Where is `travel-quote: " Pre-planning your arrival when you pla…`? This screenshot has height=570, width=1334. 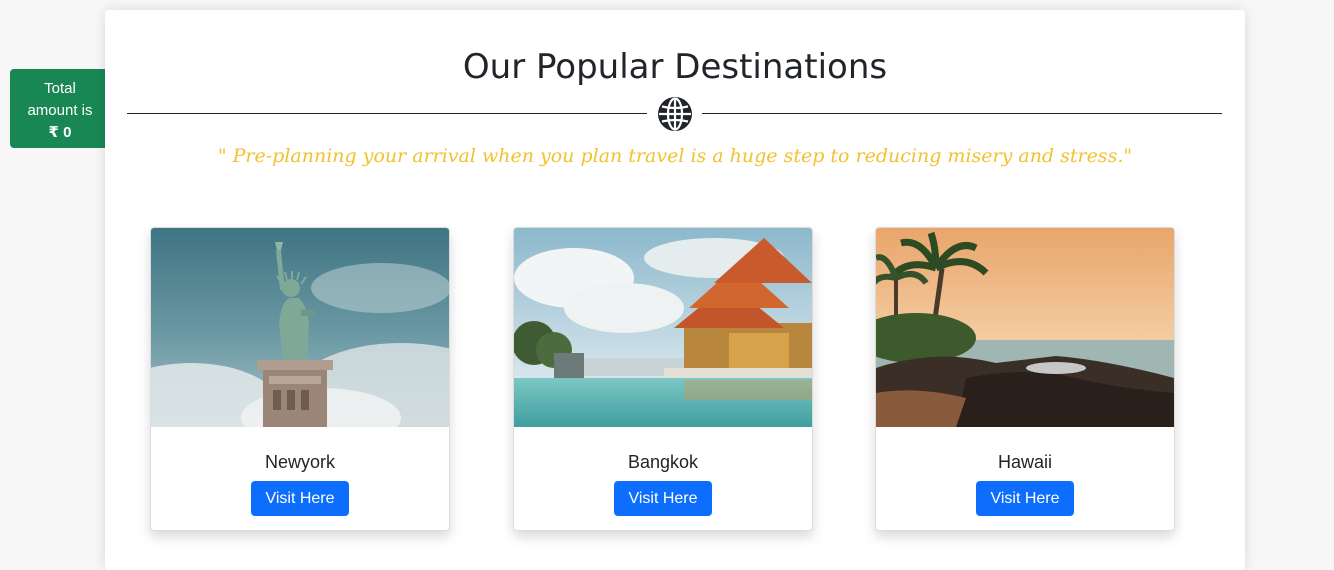
travel-quote: " Pre-planning your arrival when you pla… is located at coordinates (675, 156).